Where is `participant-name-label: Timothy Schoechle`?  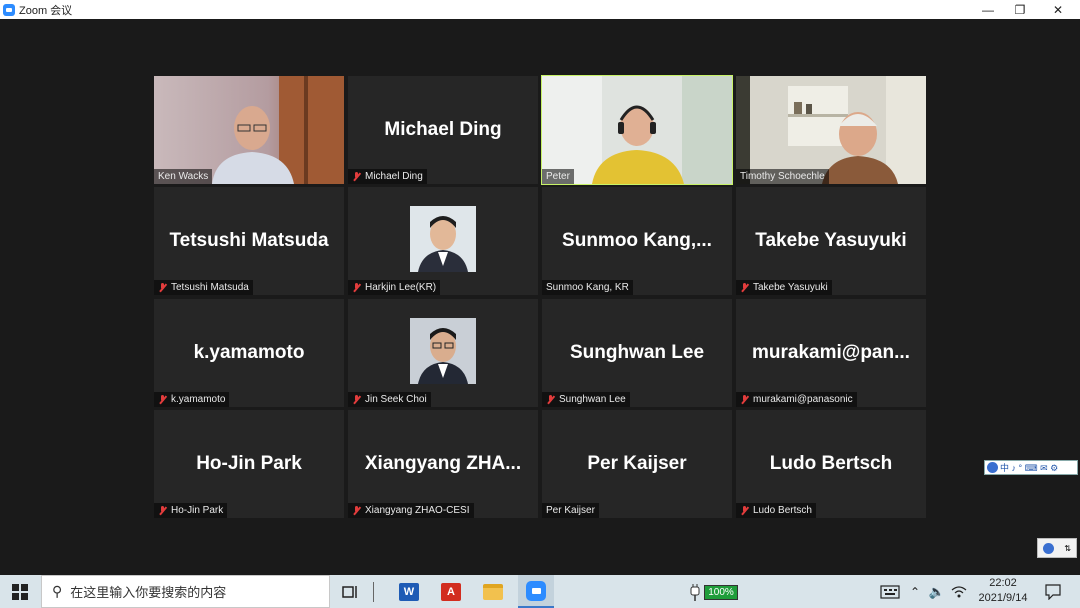 participant-name-label: Timothy Schoechle is located at coordinates (782, 176).